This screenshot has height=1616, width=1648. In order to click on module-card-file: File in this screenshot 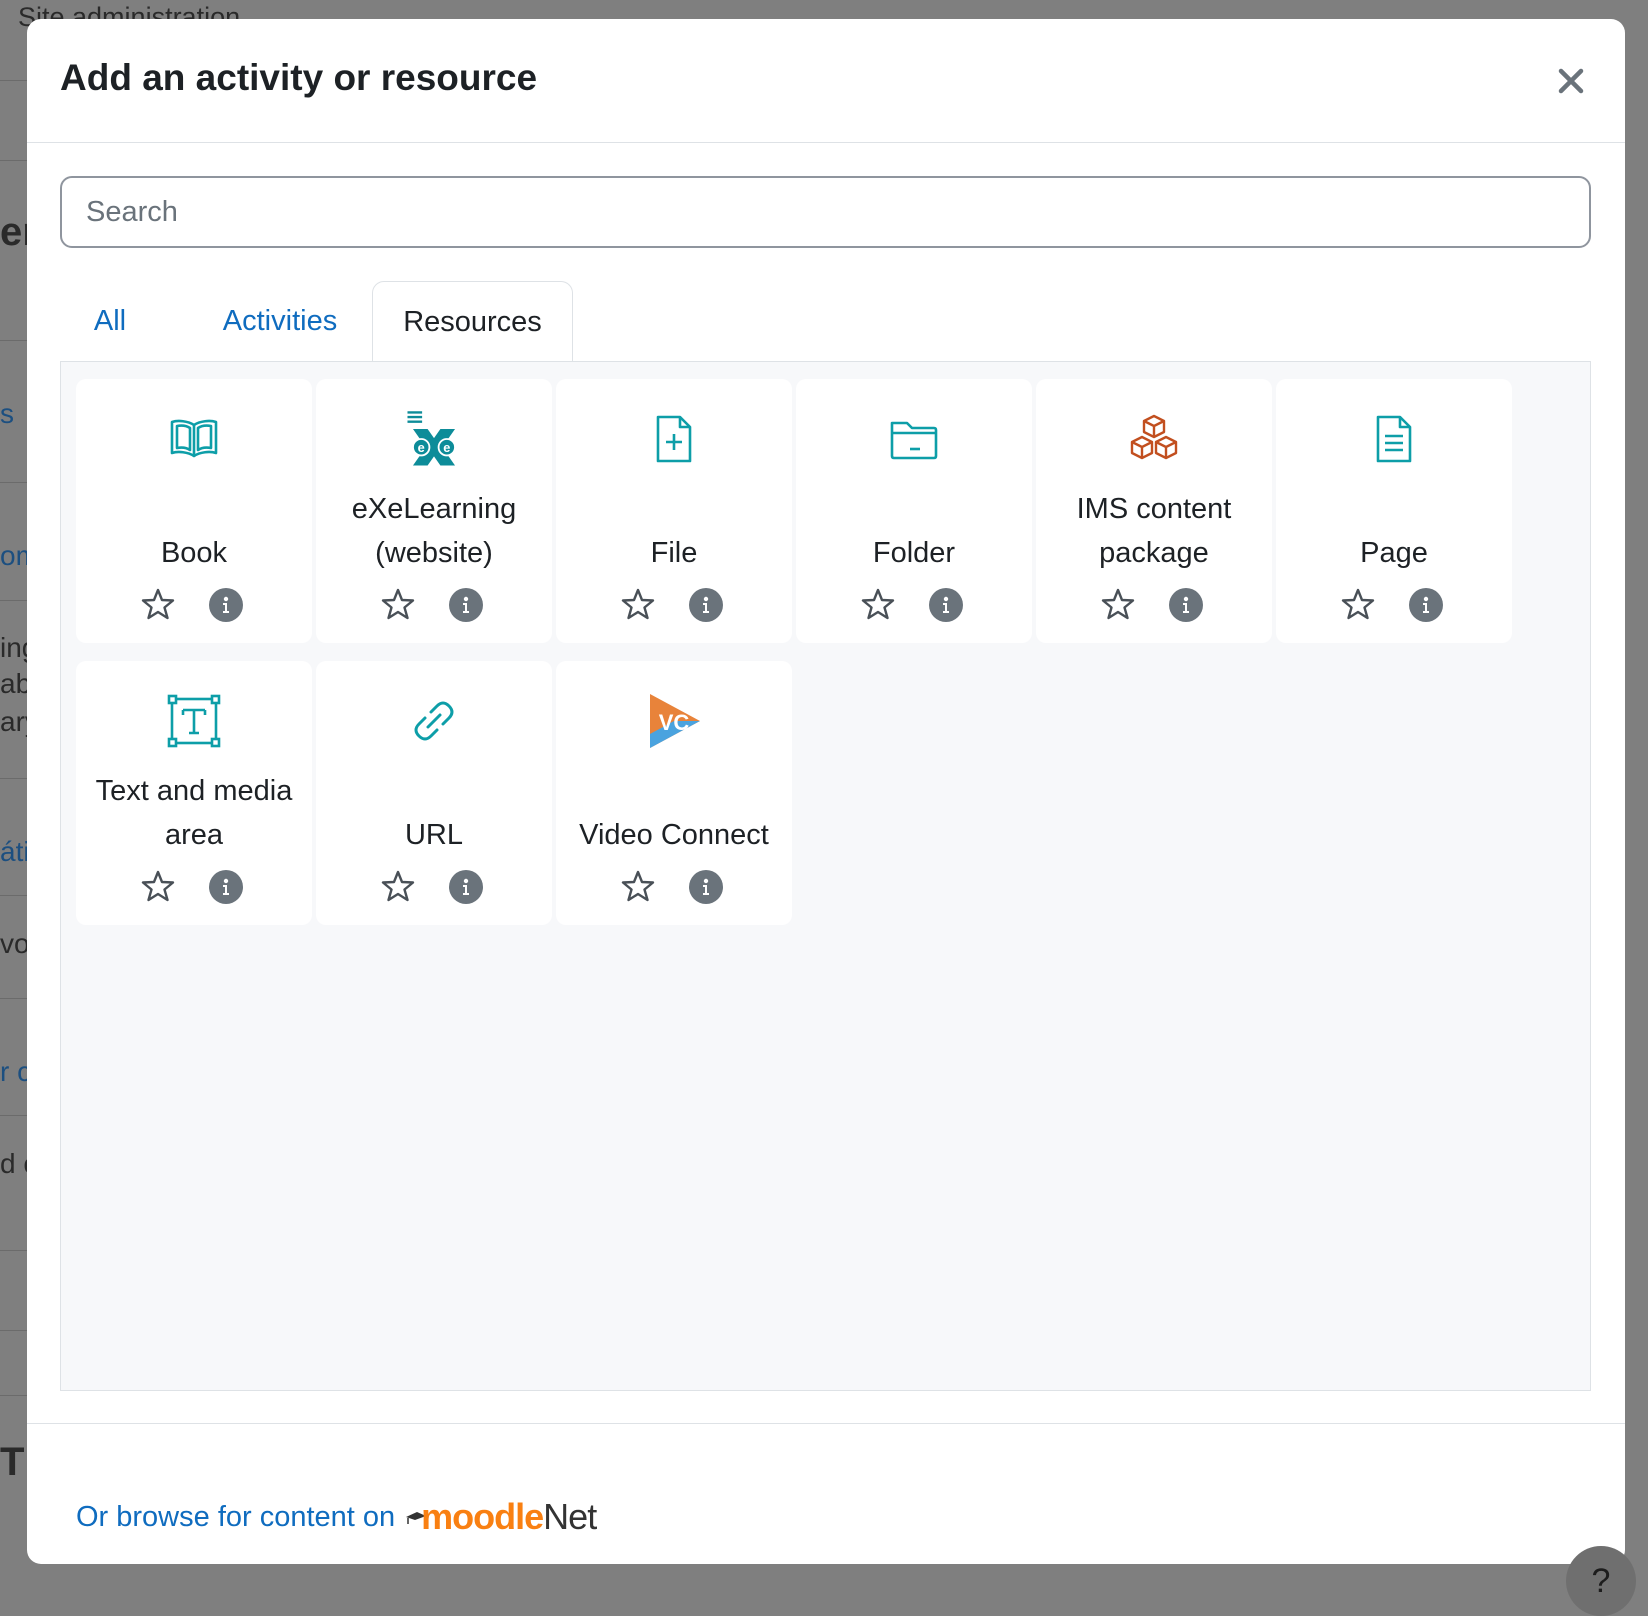, I will do `click(674, 511)`.